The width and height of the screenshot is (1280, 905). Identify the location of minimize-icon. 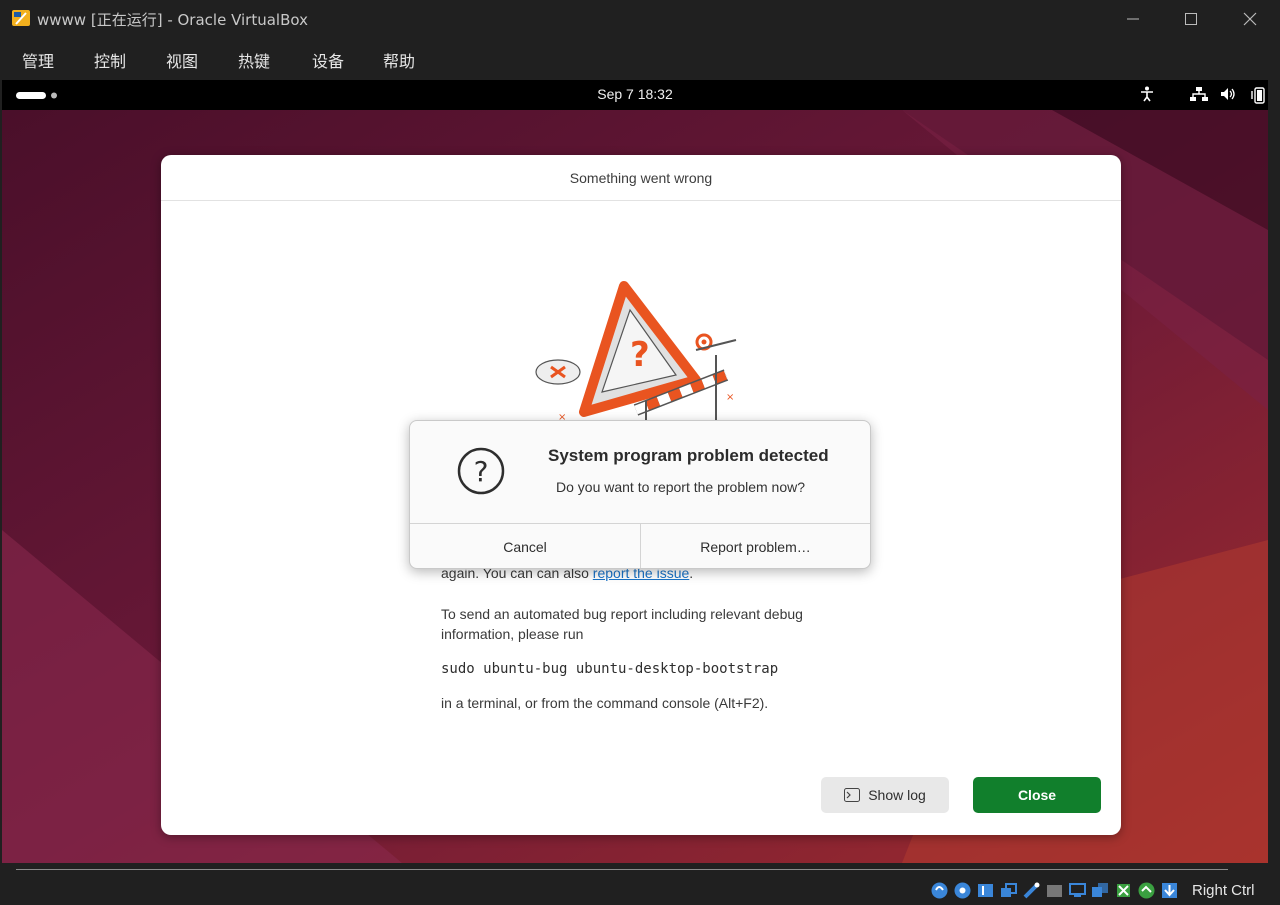
(1133, 19).